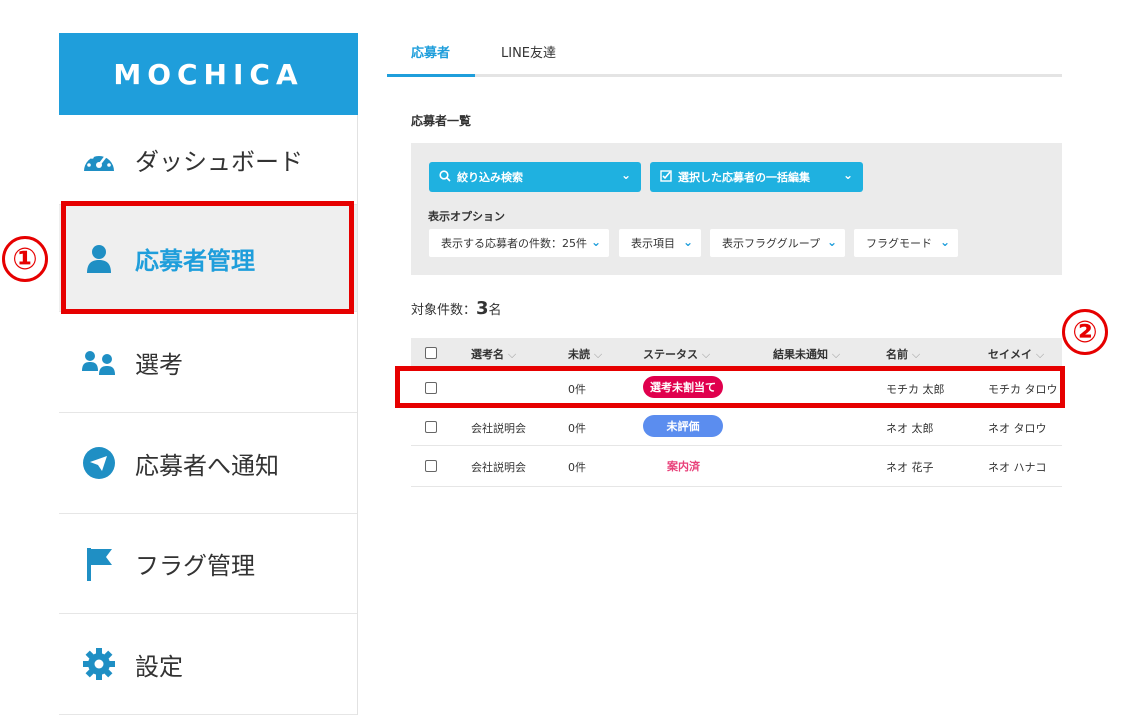 The height and width of the screenshot is (723, 1134). I want to click on bulk-edit-label: 選択した応募者の一括編集, so click(744, 177).